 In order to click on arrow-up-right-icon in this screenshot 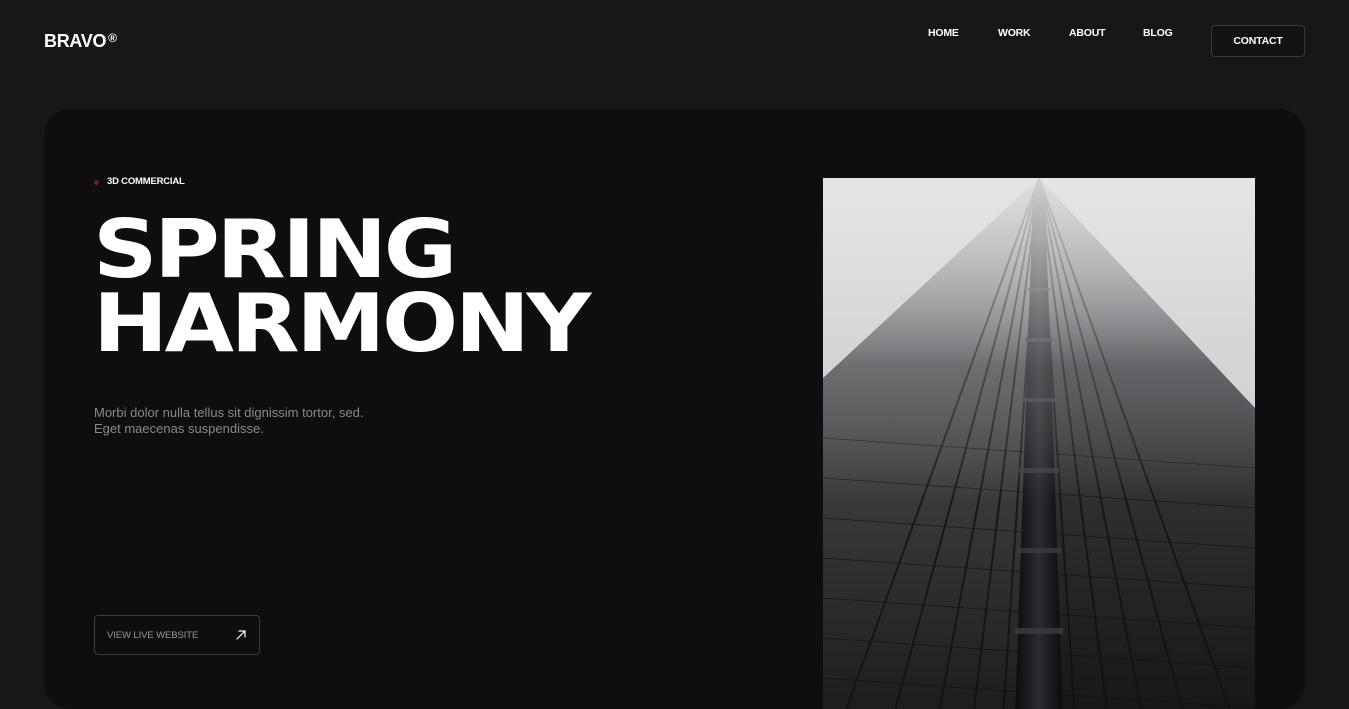, I will do `click(241, 635)`.